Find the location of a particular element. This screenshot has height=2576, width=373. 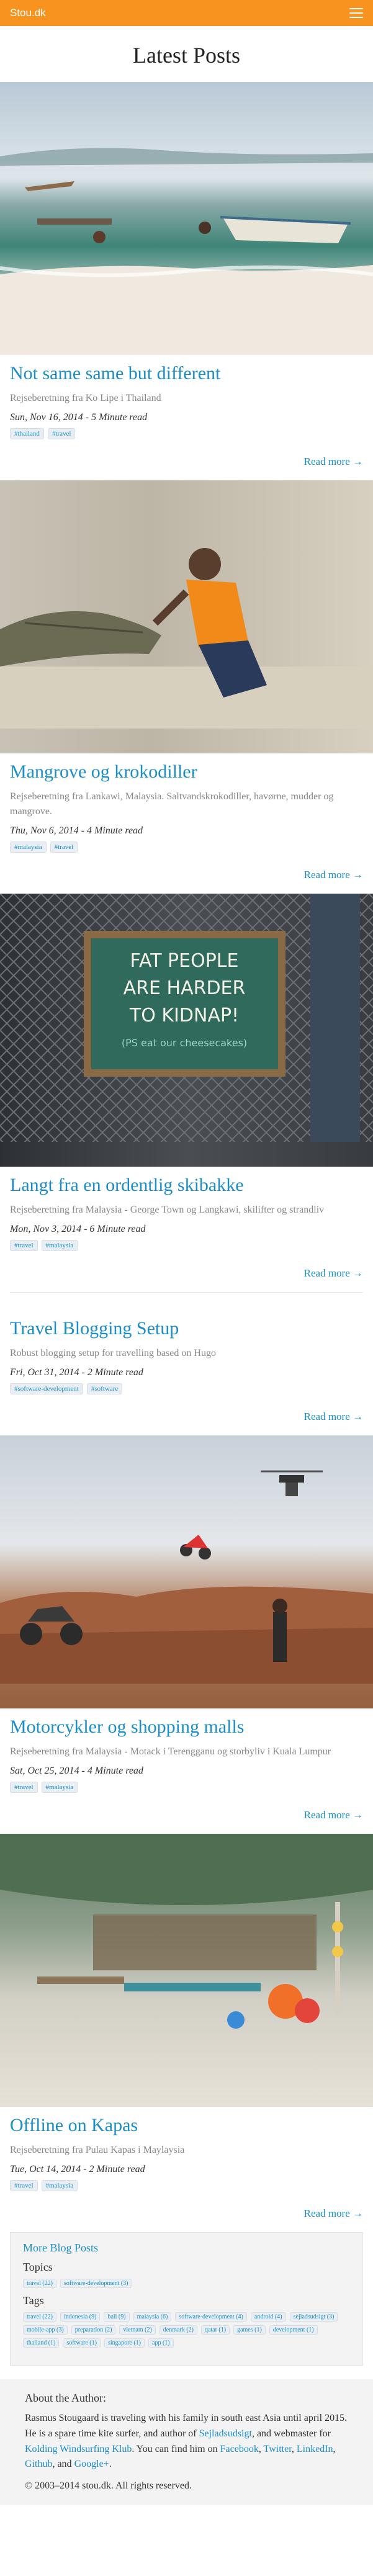

post-tags: #software-development #software is located at coordinates (186, 1389).